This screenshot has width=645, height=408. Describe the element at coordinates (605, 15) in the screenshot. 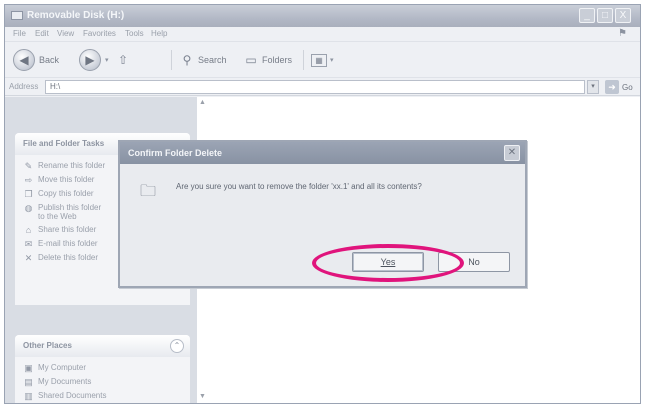

I see `maximize-button: □` at that location.